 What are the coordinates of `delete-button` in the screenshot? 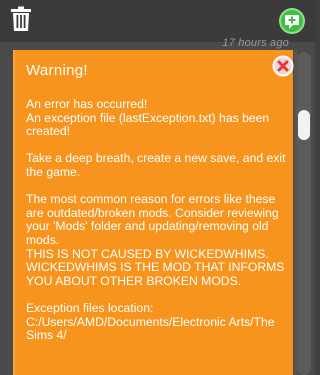 It's located at (21, 19).